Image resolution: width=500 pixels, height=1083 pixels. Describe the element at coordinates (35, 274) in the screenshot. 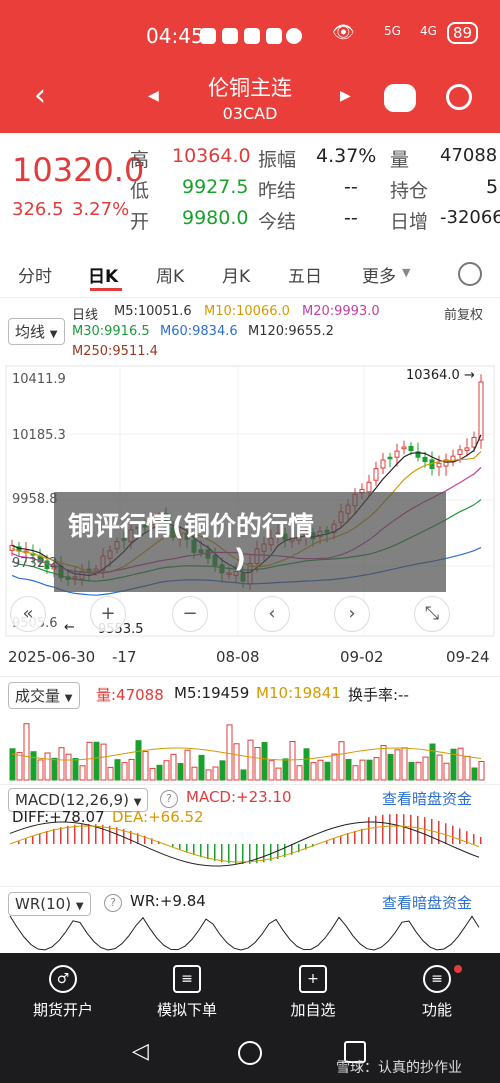

I see `tab-intraday: 分时` at that location.